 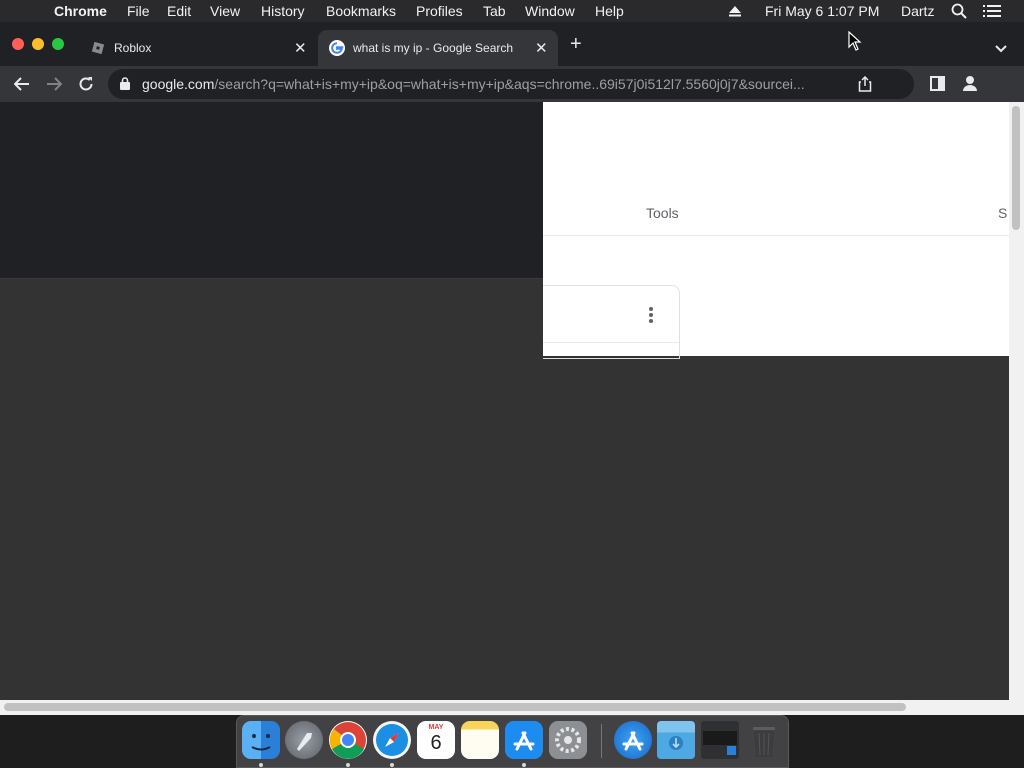 I want to click on menu-help: Help, so click(x=609, y=11).